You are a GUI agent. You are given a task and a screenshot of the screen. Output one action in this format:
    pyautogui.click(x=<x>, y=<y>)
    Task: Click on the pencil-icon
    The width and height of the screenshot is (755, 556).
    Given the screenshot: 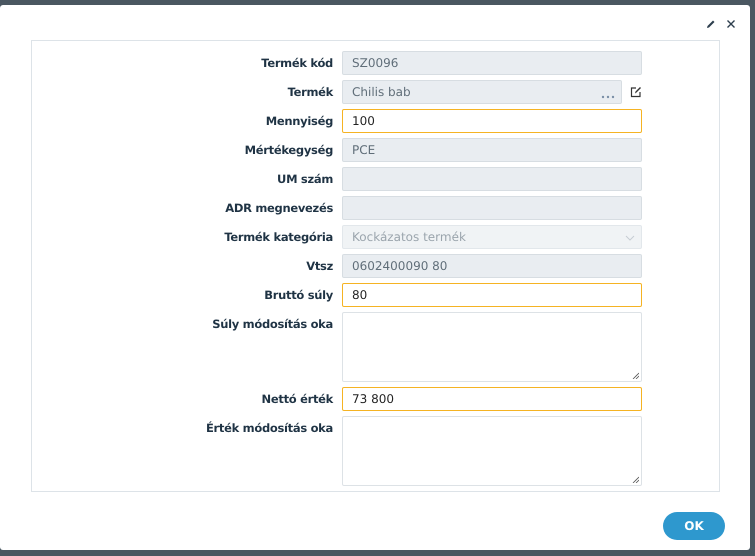 What is the action you would take?
    pyautogui.click(x=711, y=23)
    